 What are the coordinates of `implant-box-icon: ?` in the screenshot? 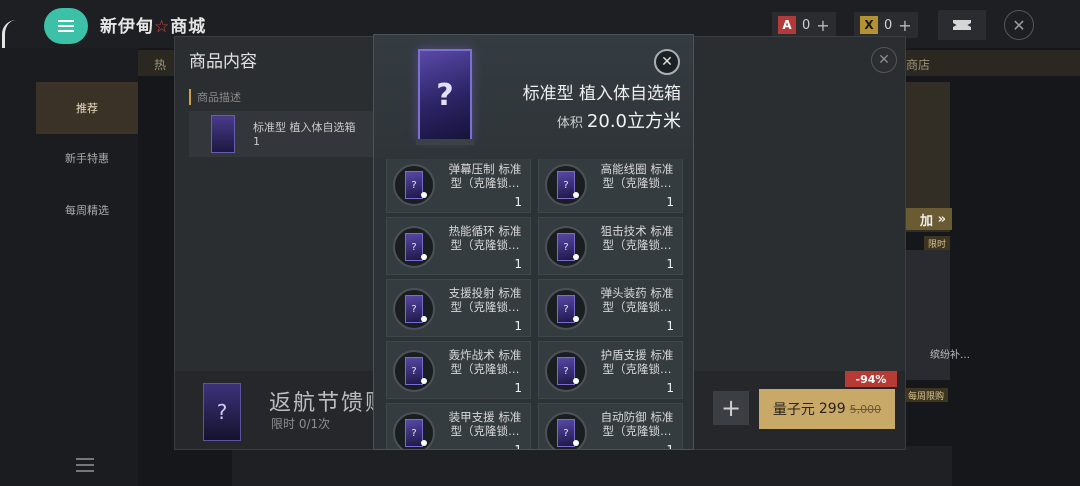 It's located at (445, 97).